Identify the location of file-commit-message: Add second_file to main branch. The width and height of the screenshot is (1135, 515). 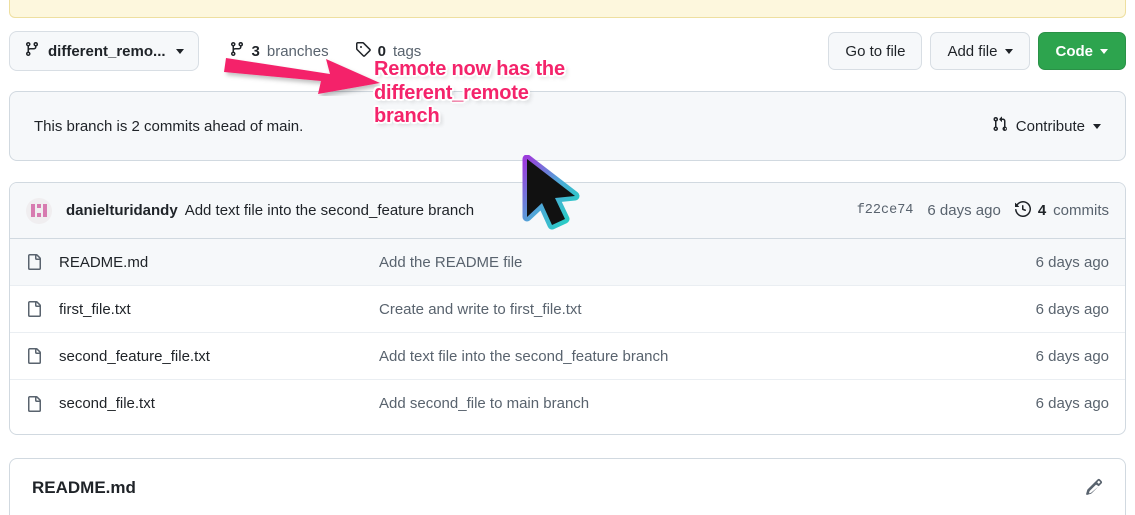
(707, 403).